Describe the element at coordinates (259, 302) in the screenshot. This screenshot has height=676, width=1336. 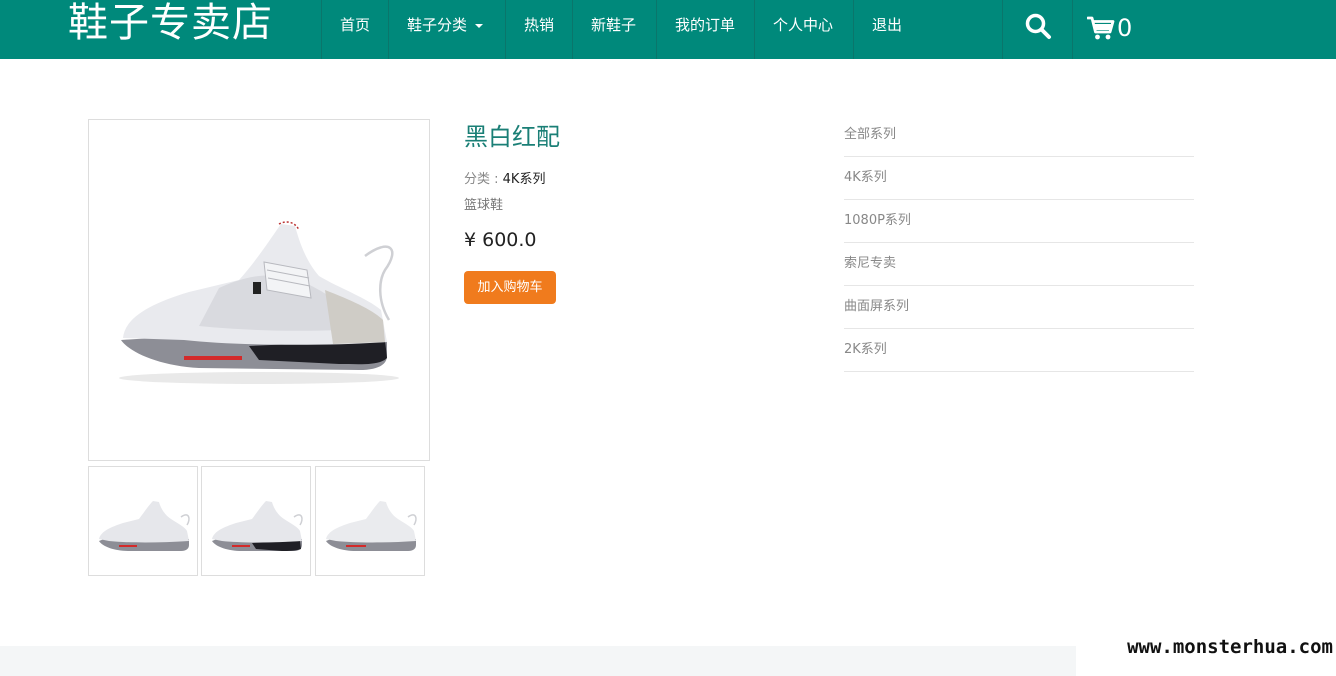
I see `shoe-image` at that location.